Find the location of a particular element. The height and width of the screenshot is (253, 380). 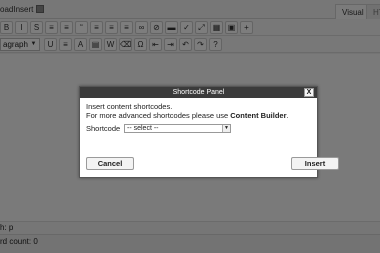

dialog-titlebar: Shortcode Panel X is located at coordinates (198, 92).